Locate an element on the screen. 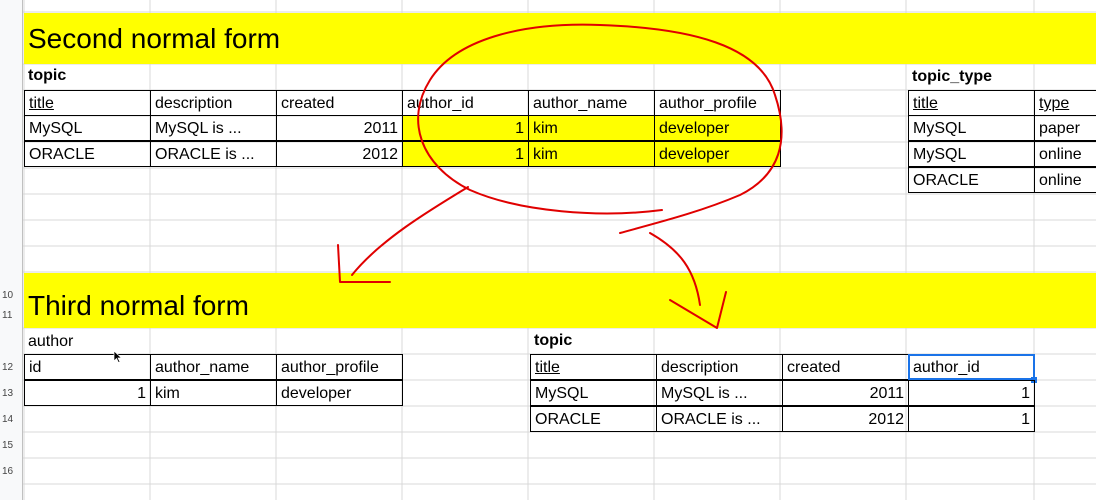  row-number: 11 is located at coordinates (11, 315).